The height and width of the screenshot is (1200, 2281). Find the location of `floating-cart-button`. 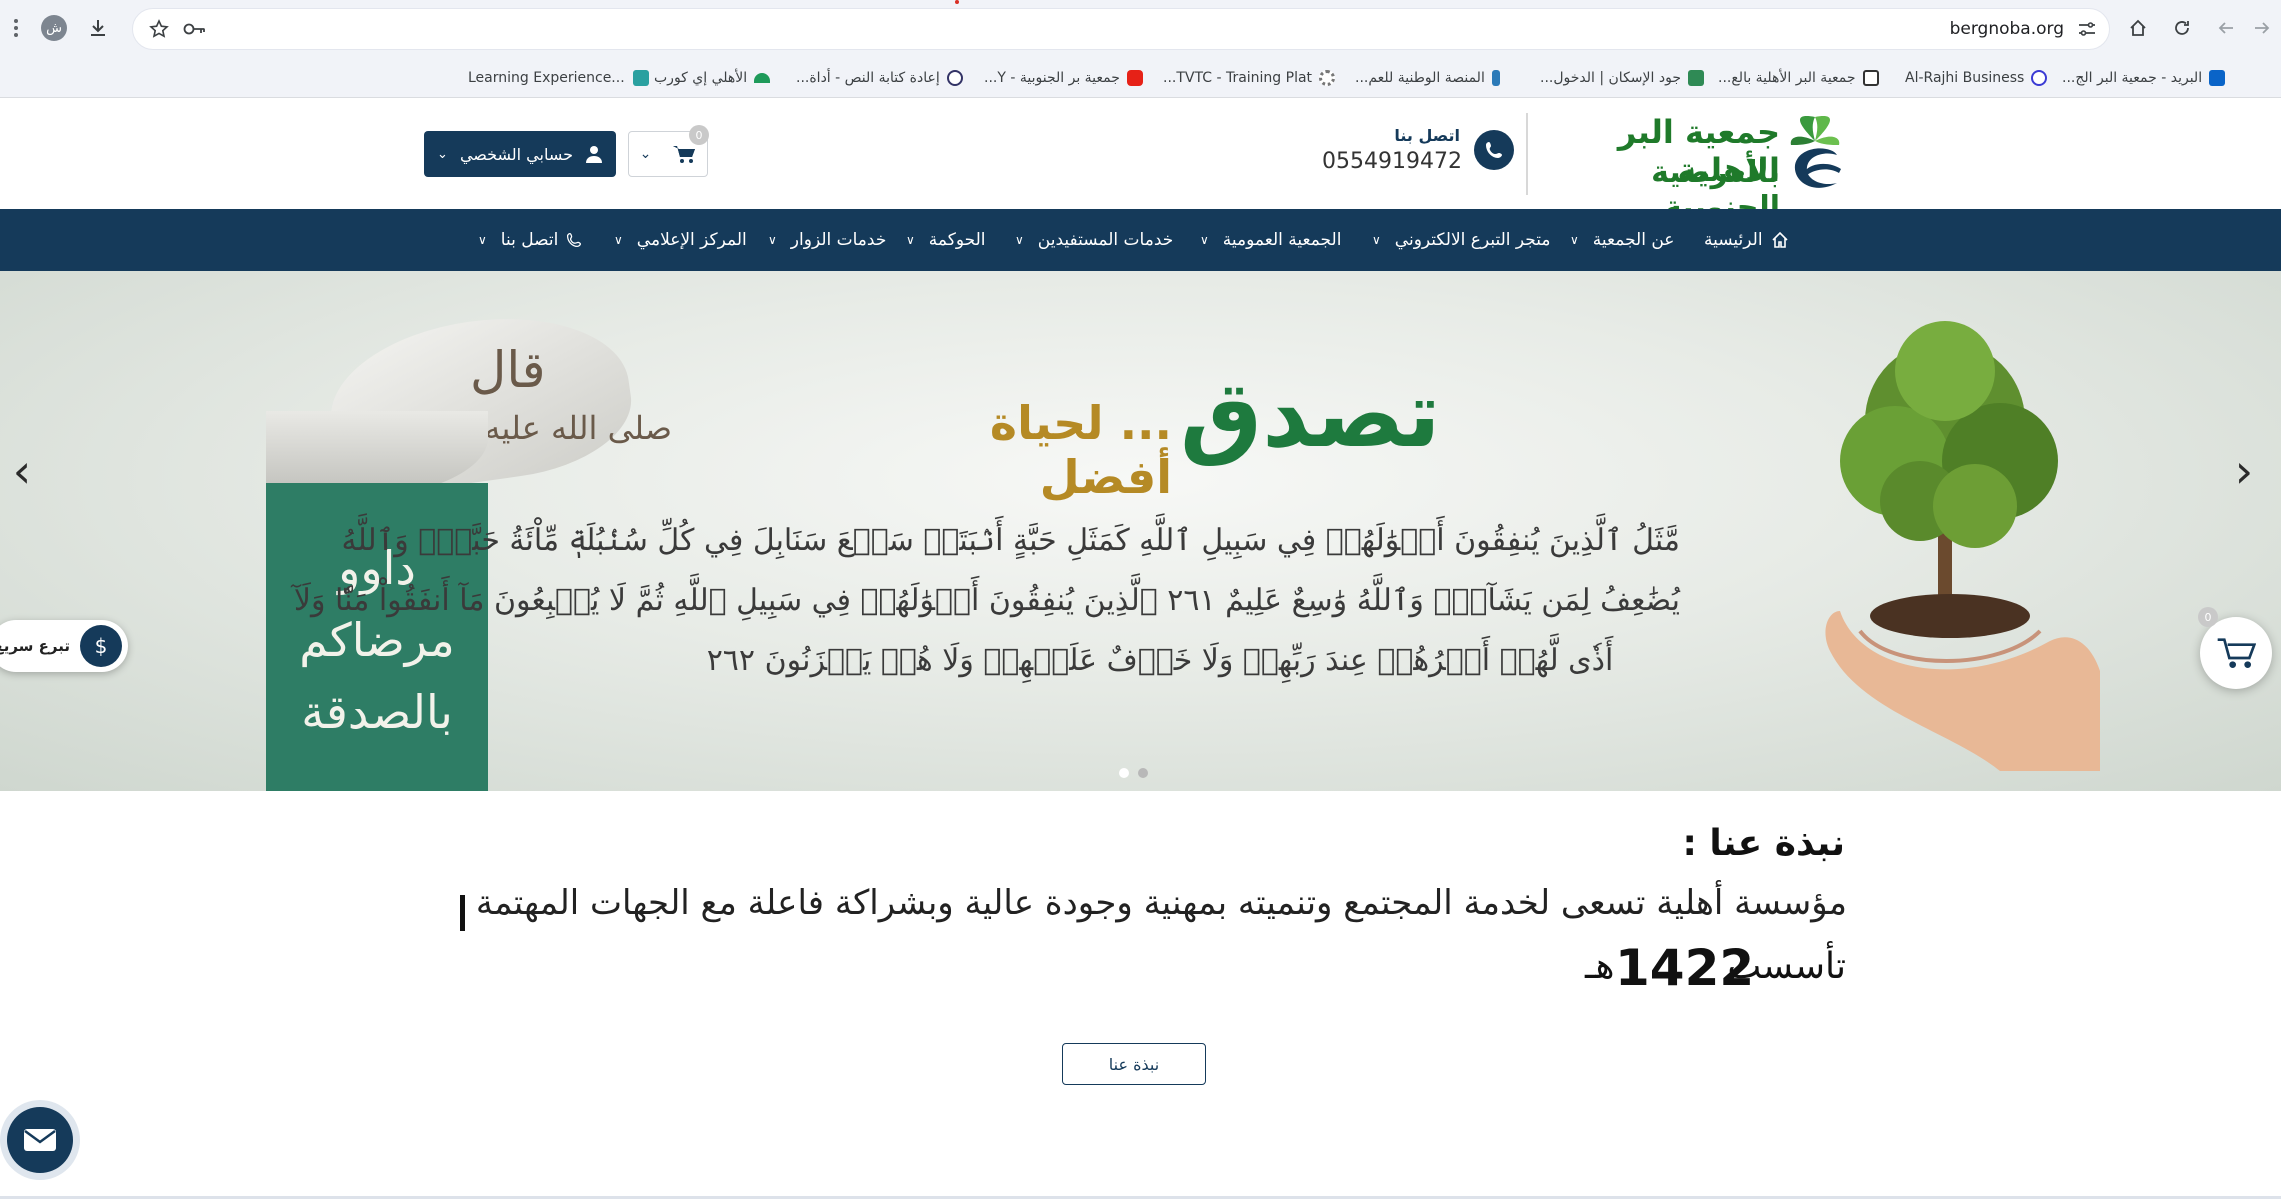

floating-cart-button is located at coordinates (2236, 653).